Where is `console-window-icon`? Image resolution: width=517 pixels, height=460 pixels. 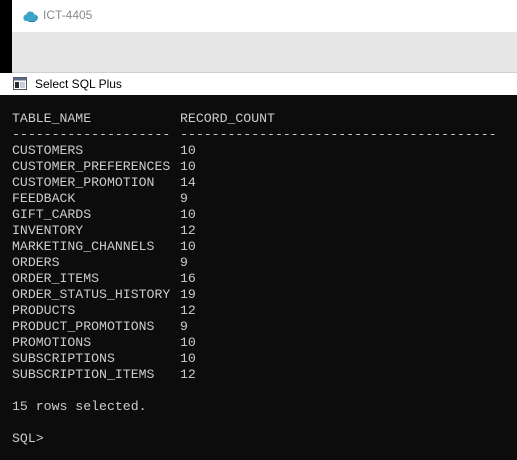 console-window-icon is located at coordinates (20, 83).